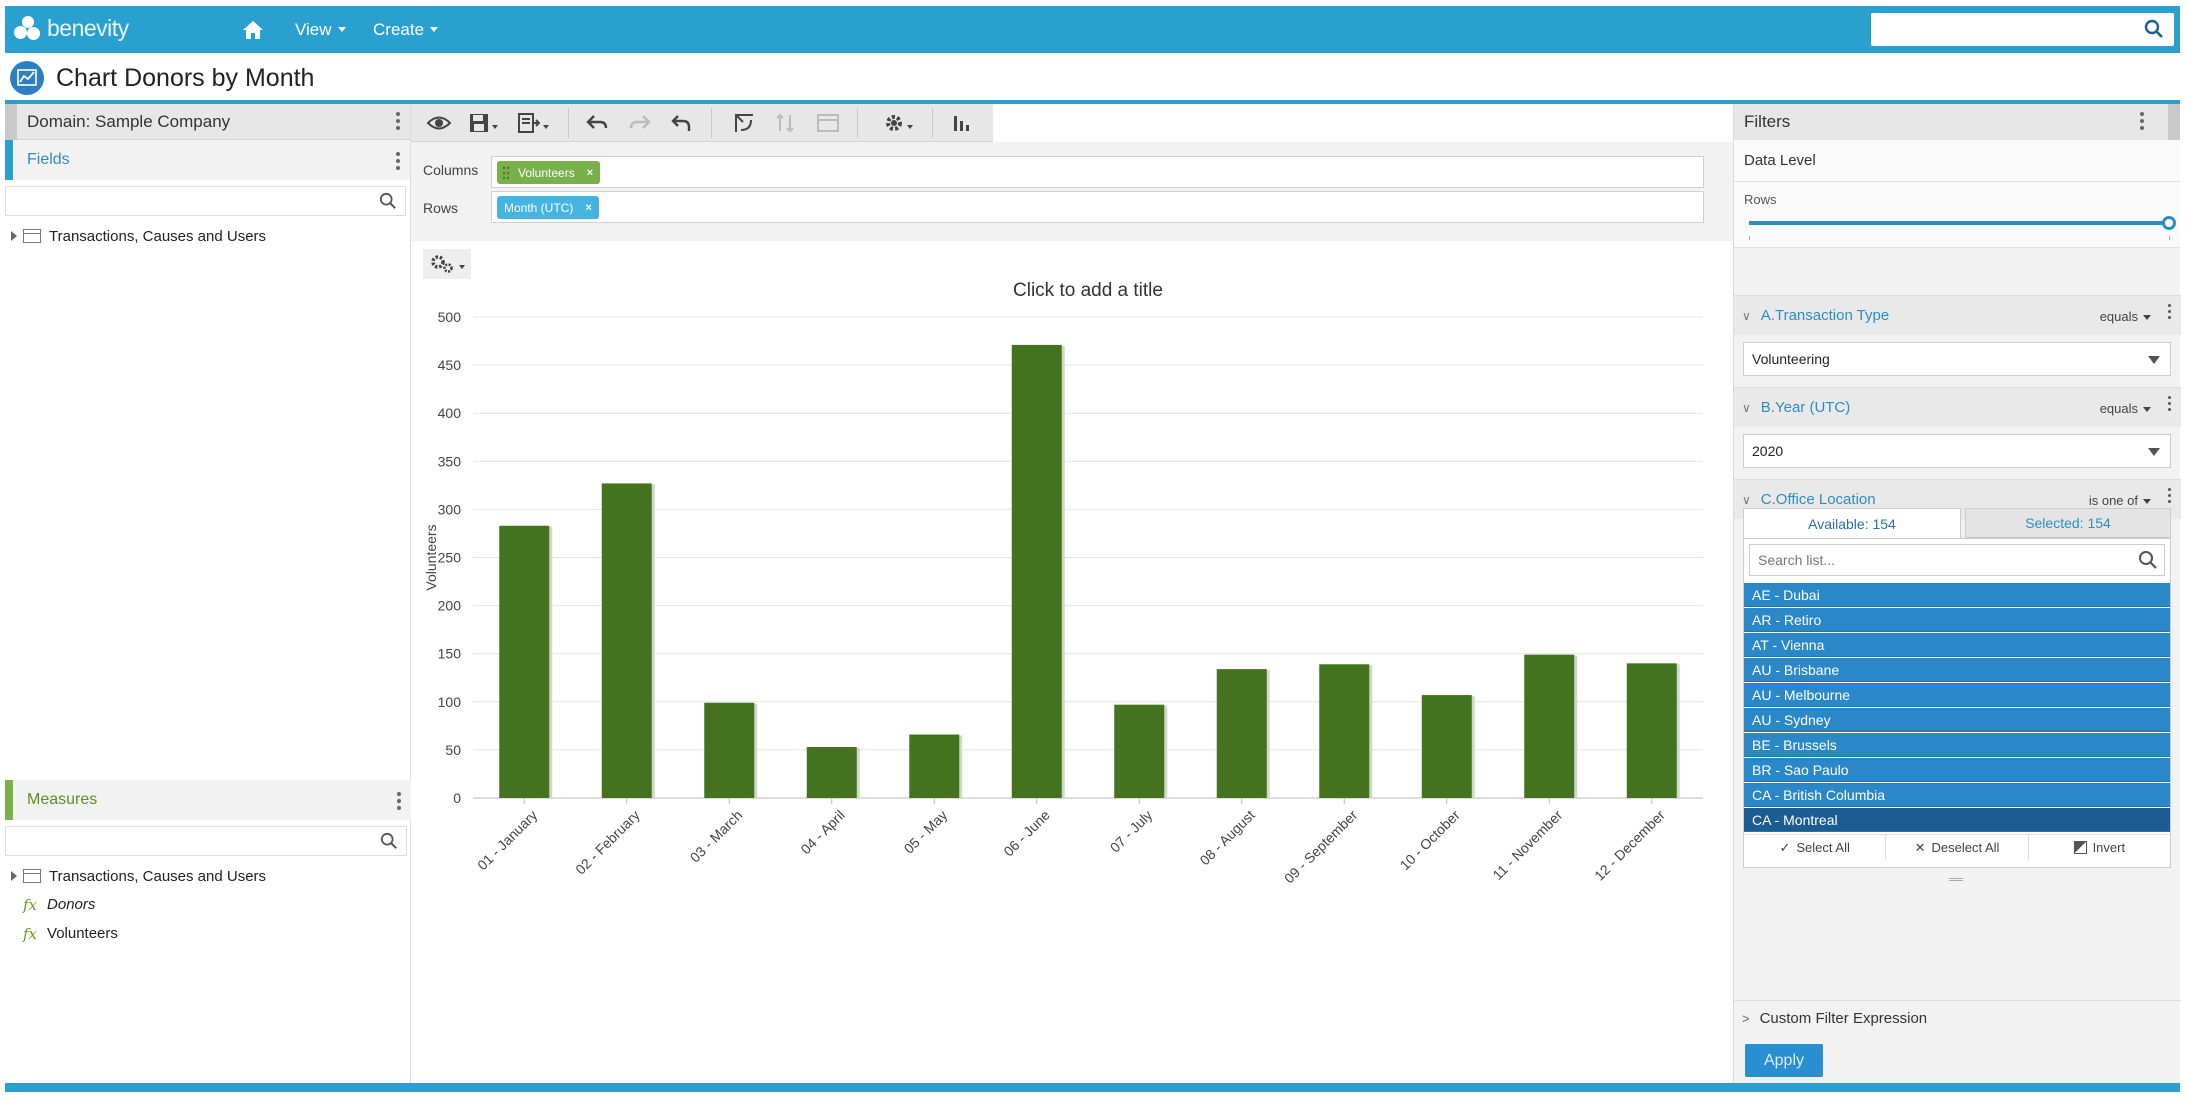 This screenshot has height=1102, width=2188. I want to click on list-item: BR - Sao Paulo, so click(1957, 770).